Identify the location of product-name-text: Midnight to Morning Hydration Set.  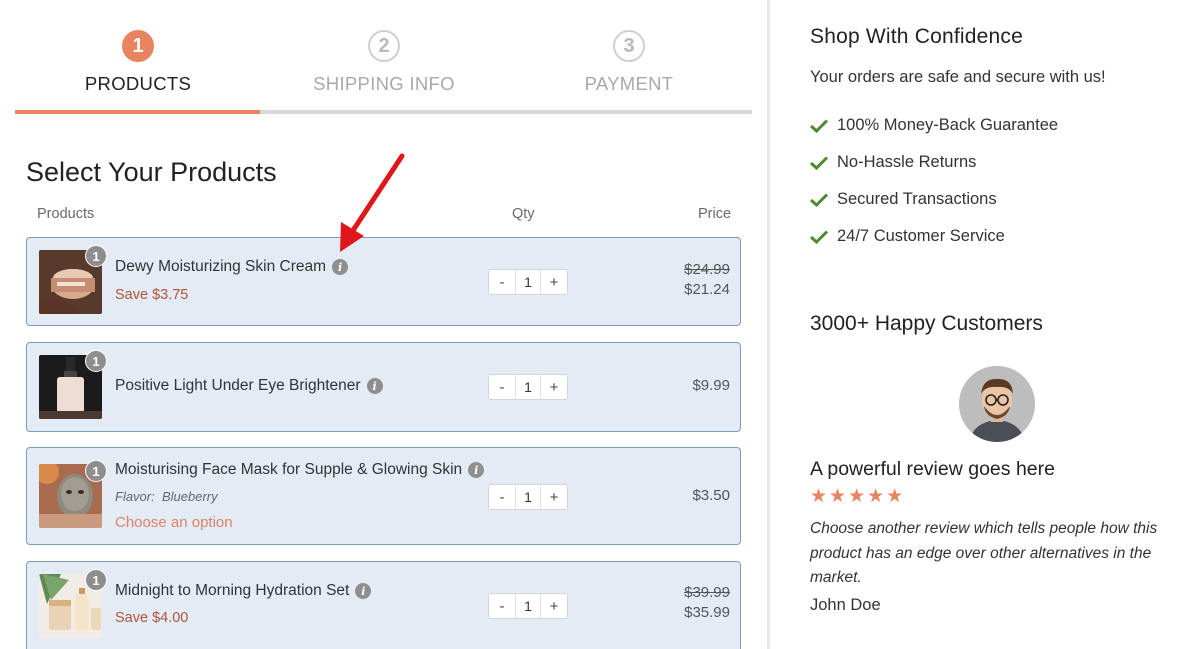
(232, 590).